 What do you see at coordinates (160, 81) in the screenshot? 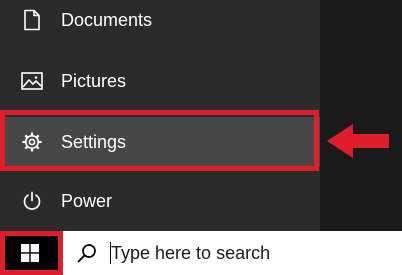
I see `menu-item-pictures: Pictures` at bounding box center [160, 81].